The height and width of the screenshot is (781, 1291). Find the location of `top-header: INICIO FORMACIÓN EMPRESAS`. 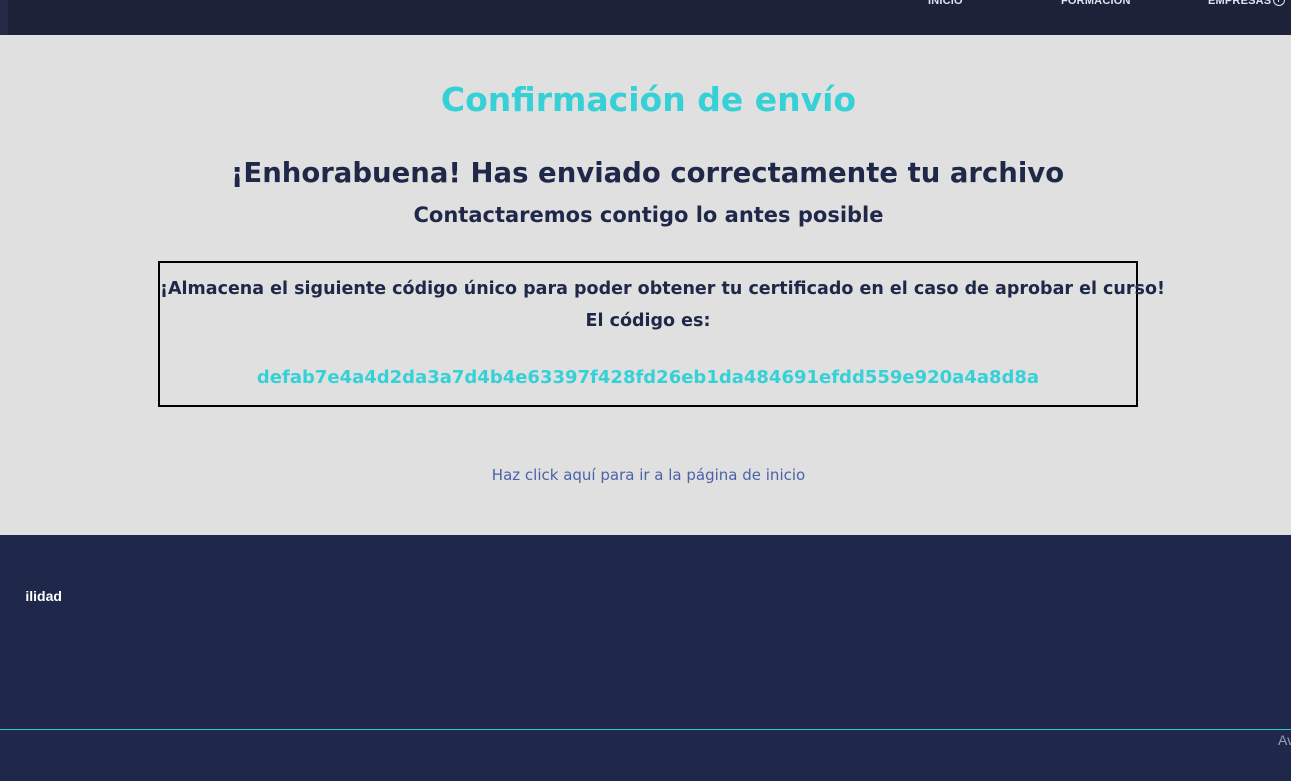

top-header: INICIO FORMACIÓN EMPRESAS is located at coordinates (645, 17).